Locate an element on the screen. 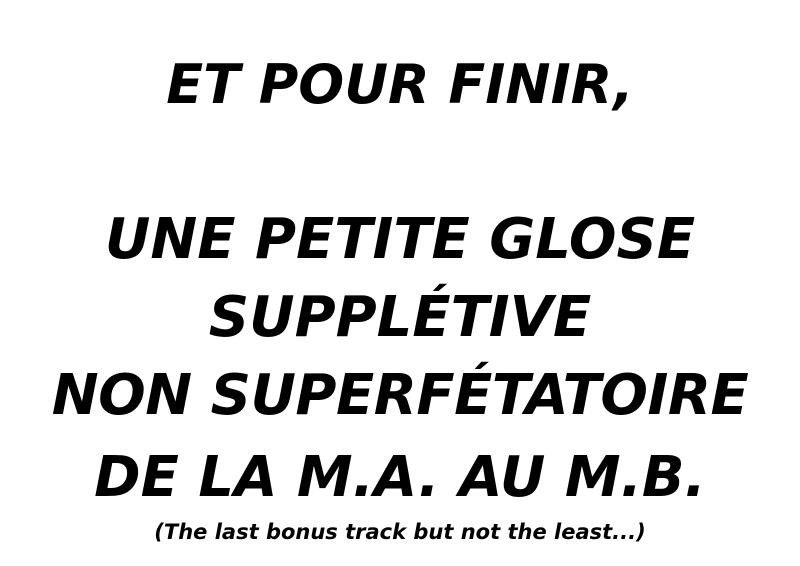 This screenshot has height=566, width=800. title-line-1: UNE PETITE GLOSE is located at coordinates (400, 239).